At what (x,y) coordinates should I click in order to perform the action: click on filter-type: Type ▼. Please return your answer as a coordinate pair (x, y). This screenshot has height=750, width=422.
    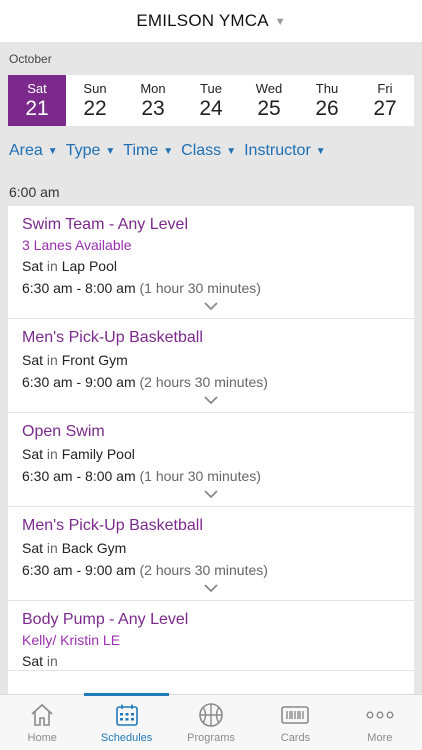
    Looking at the image, I should click on (91, 151).